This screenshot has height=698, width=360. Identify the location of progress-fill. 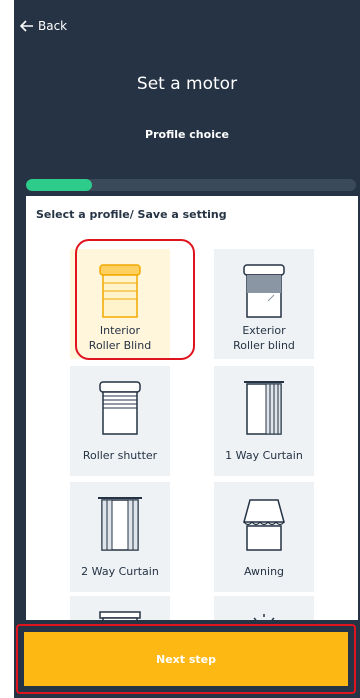
(59, 185).